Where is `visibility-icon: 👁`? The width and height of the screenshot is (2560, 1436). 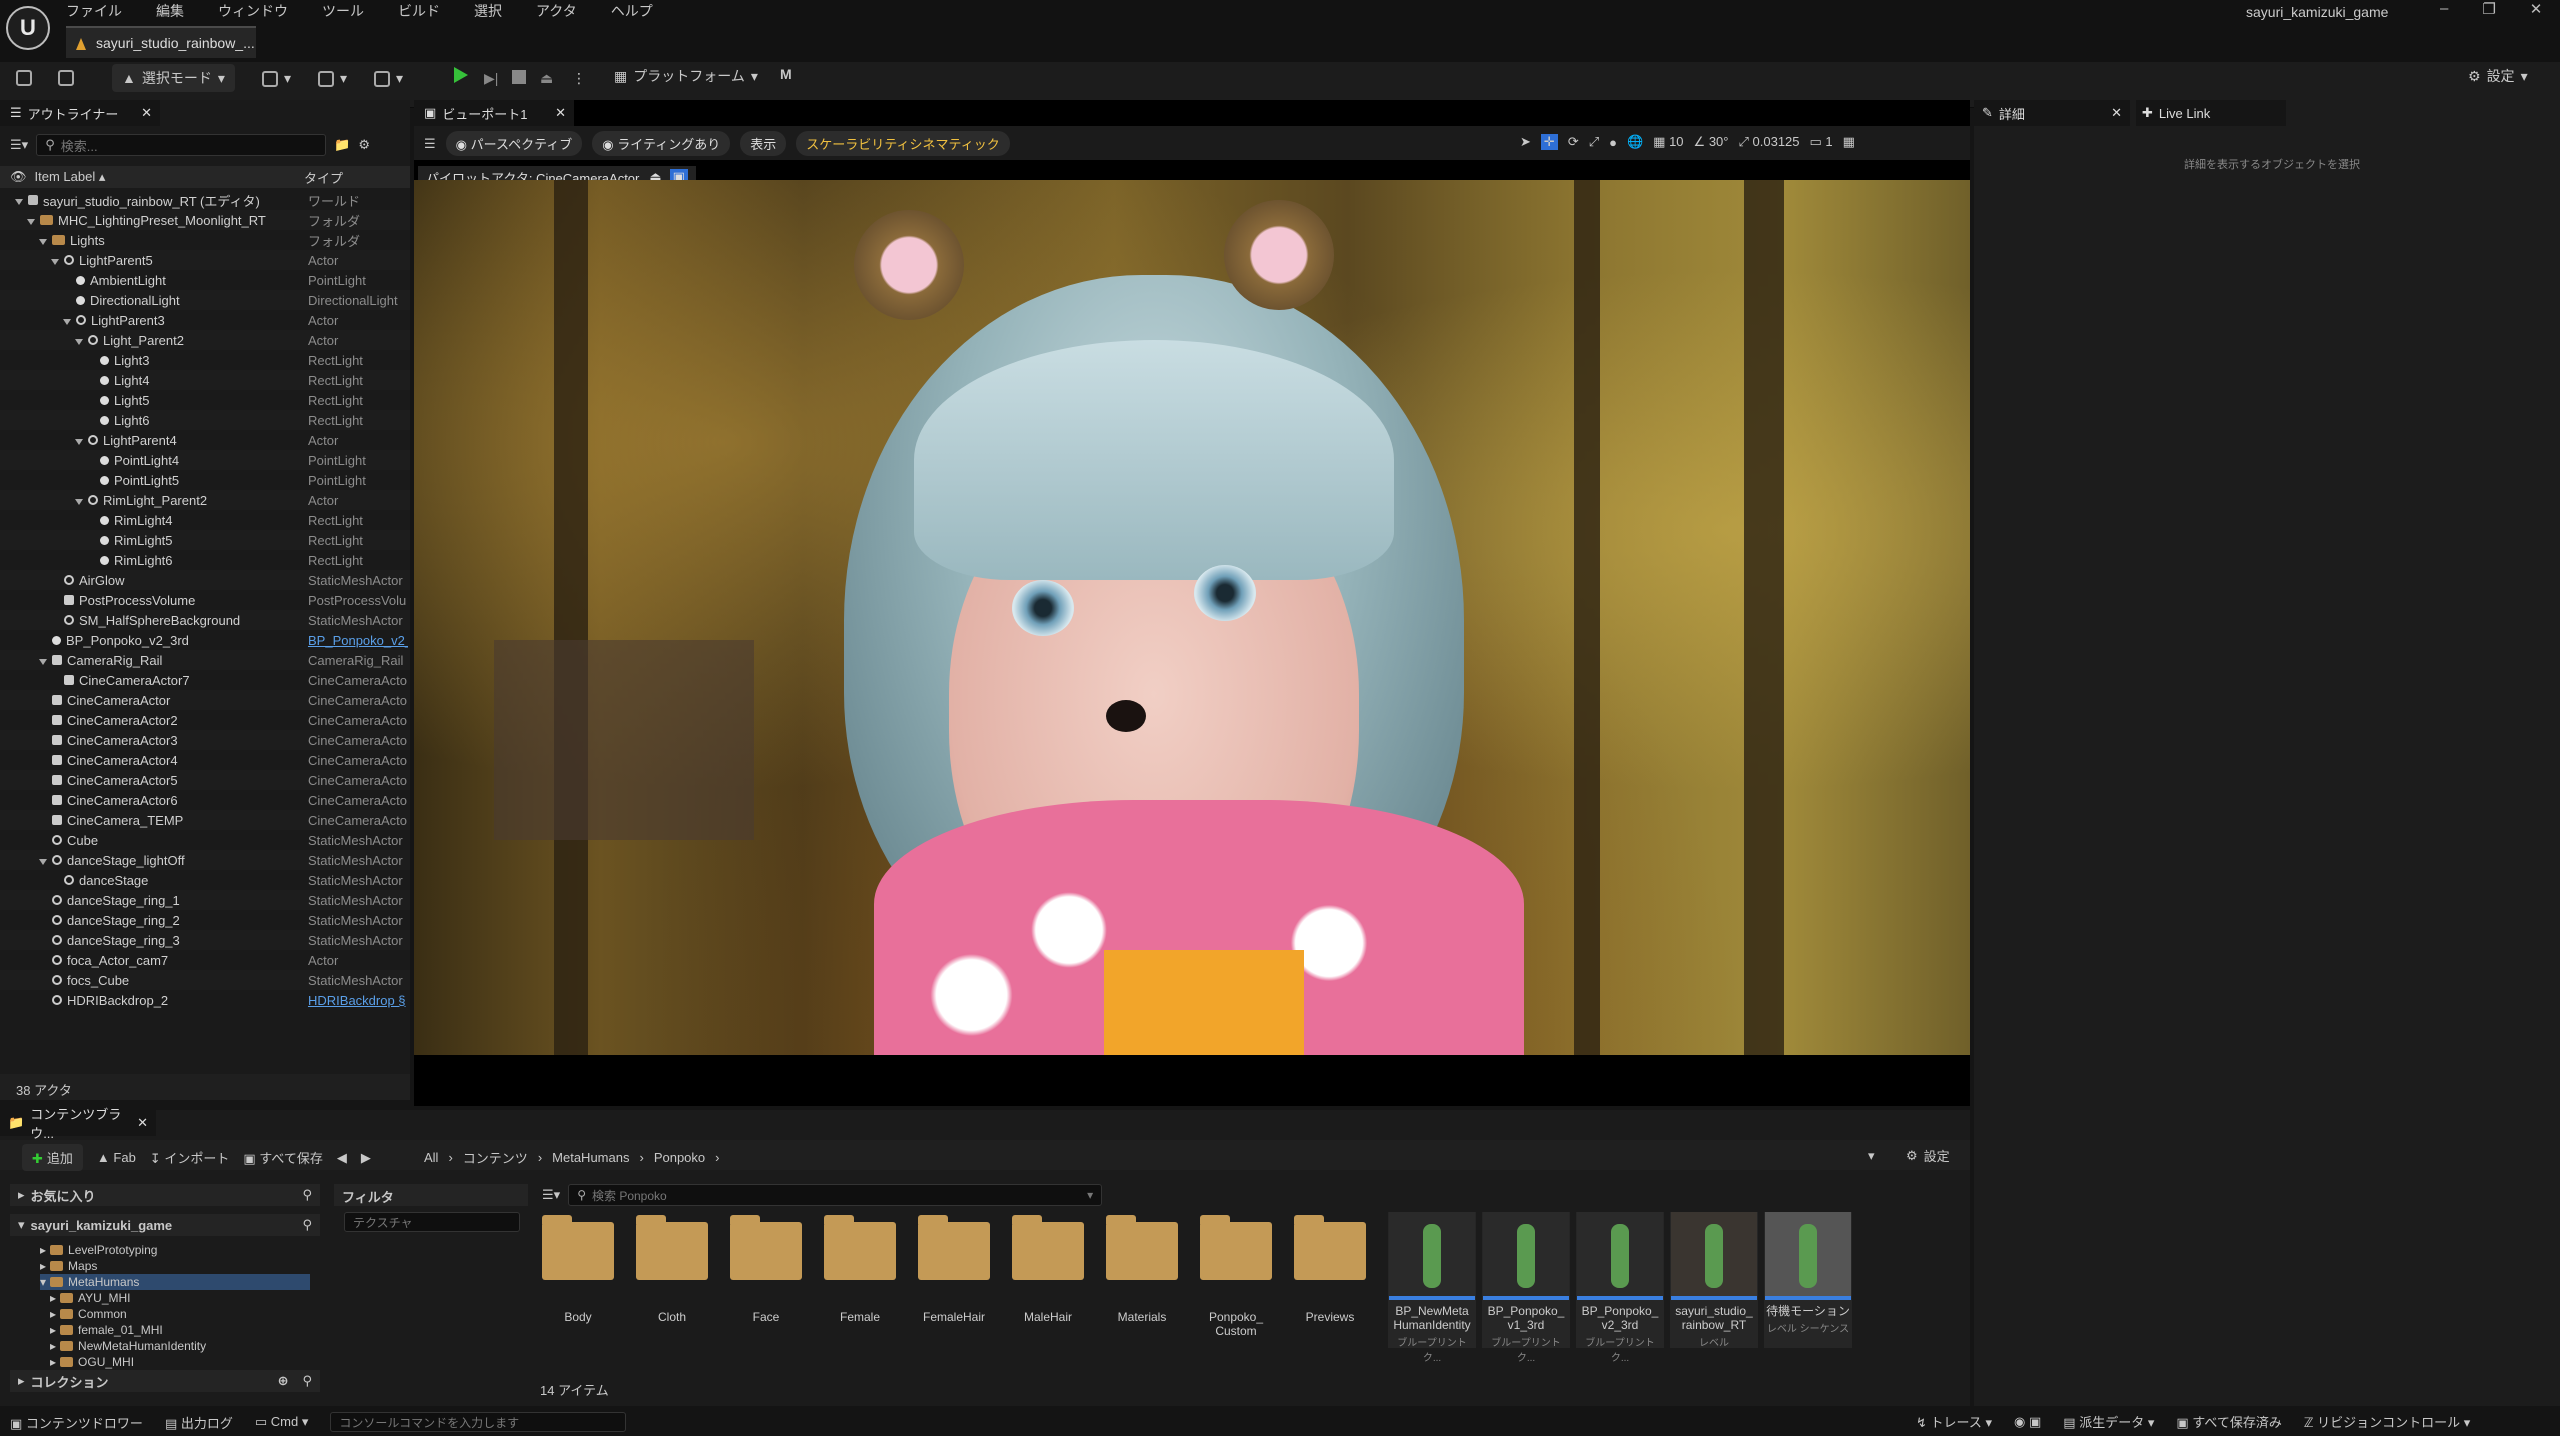
visibility-icon: 👁 is located at coordinates (18, 177).